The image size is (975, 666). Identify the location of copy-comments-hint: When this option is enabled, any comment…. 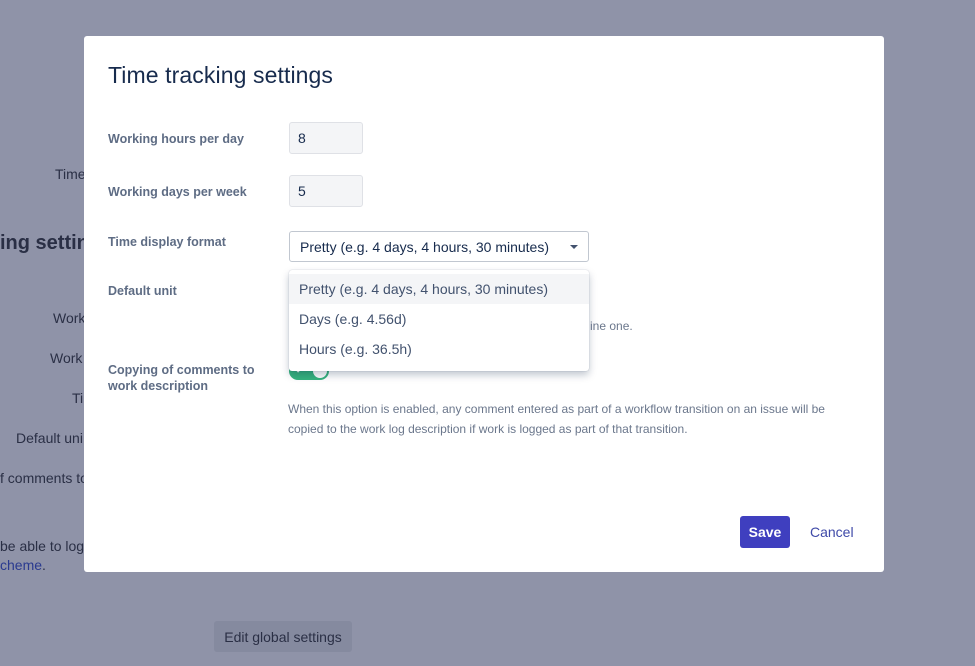
(556, 419).